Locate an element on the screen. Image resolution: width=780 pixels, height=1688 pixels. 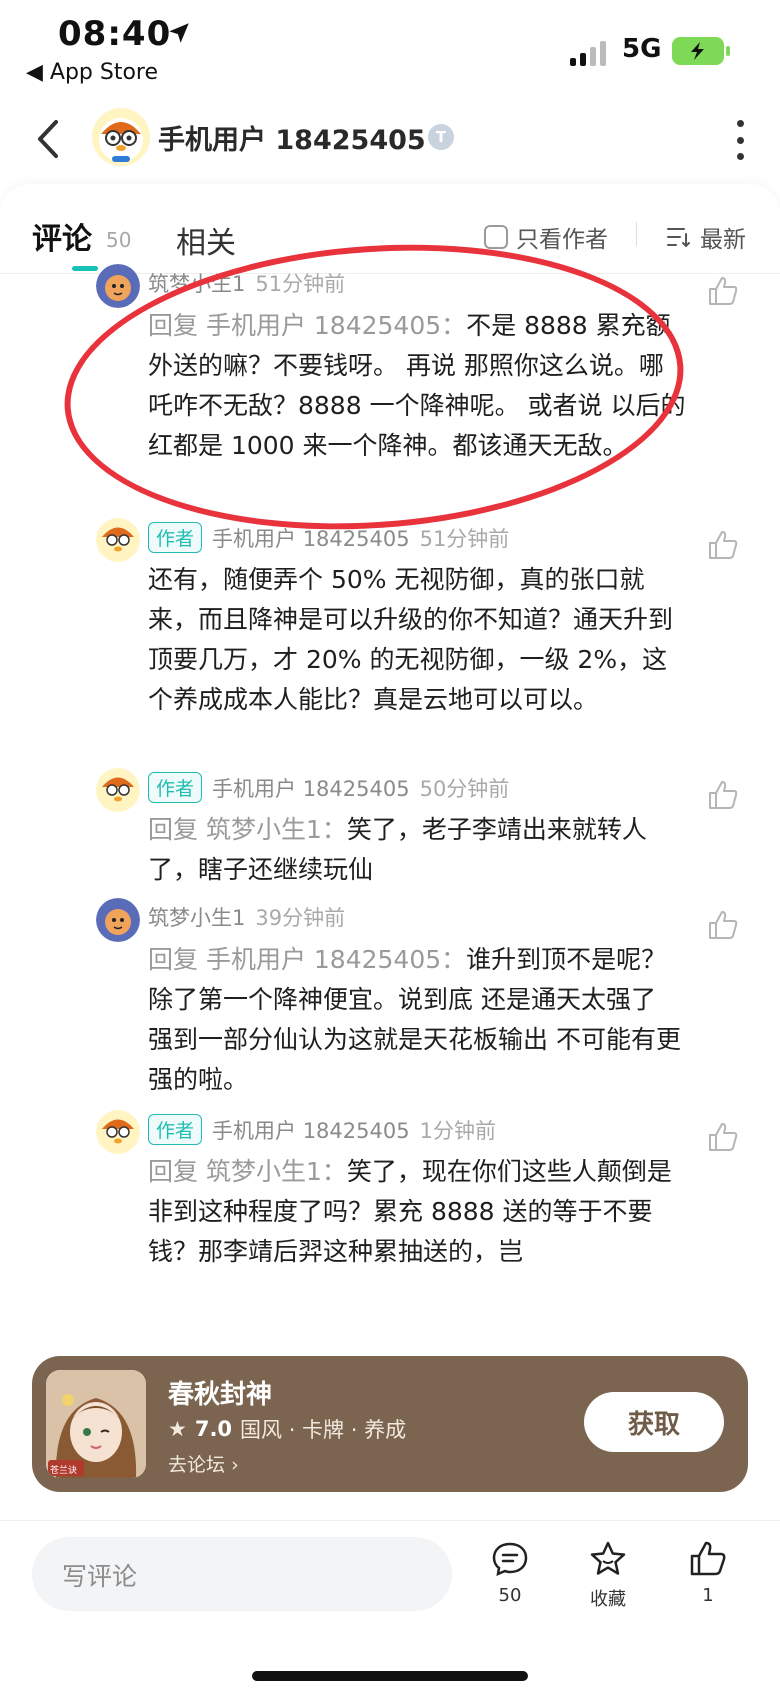
favorite-label: 收藏 is located at coordinates (608, 1599).